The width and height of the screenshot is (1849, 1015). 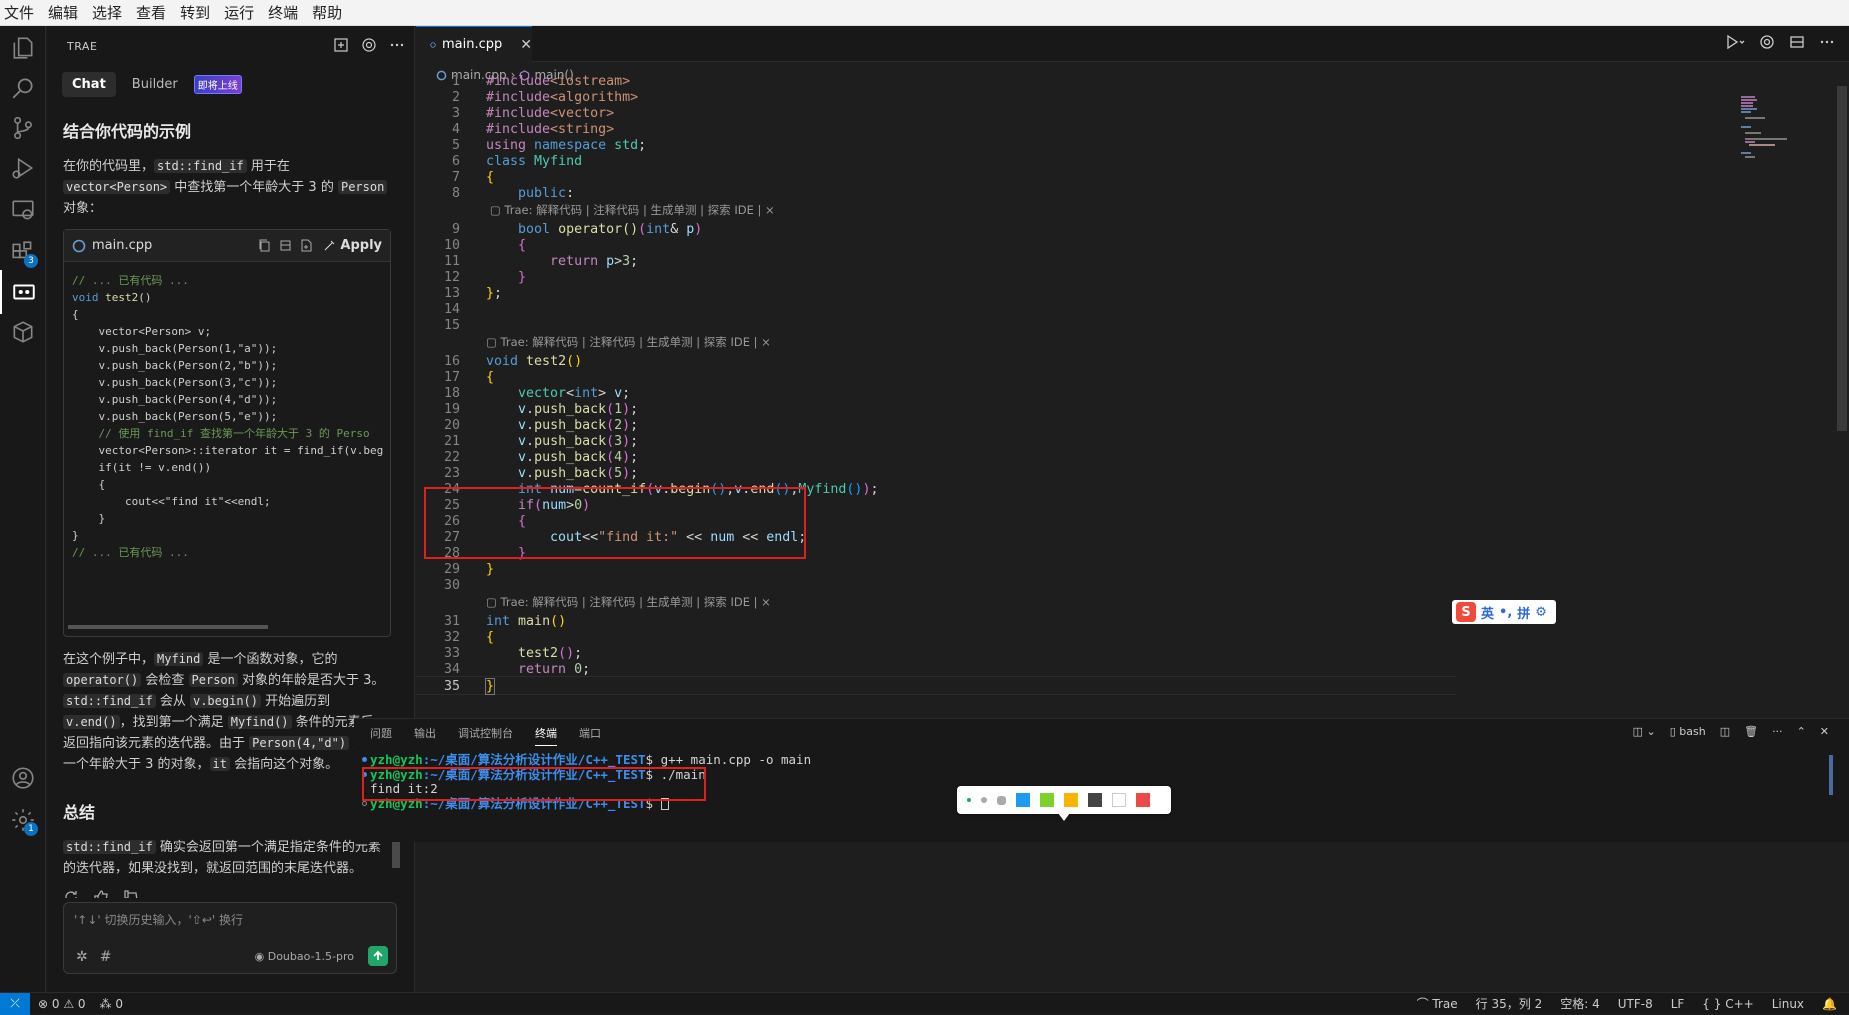 What do you see at coordinates (546, 735) in the screenshot?
I see `tab-terminal: 终端` at bounding box center [546, 735].